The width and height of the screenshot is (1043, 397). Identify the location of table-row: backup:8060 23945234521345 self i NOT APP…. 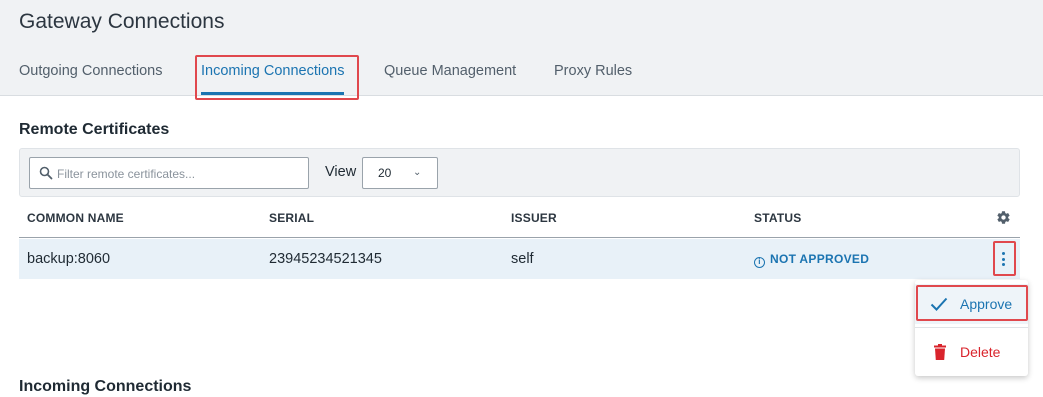
(519, 259).